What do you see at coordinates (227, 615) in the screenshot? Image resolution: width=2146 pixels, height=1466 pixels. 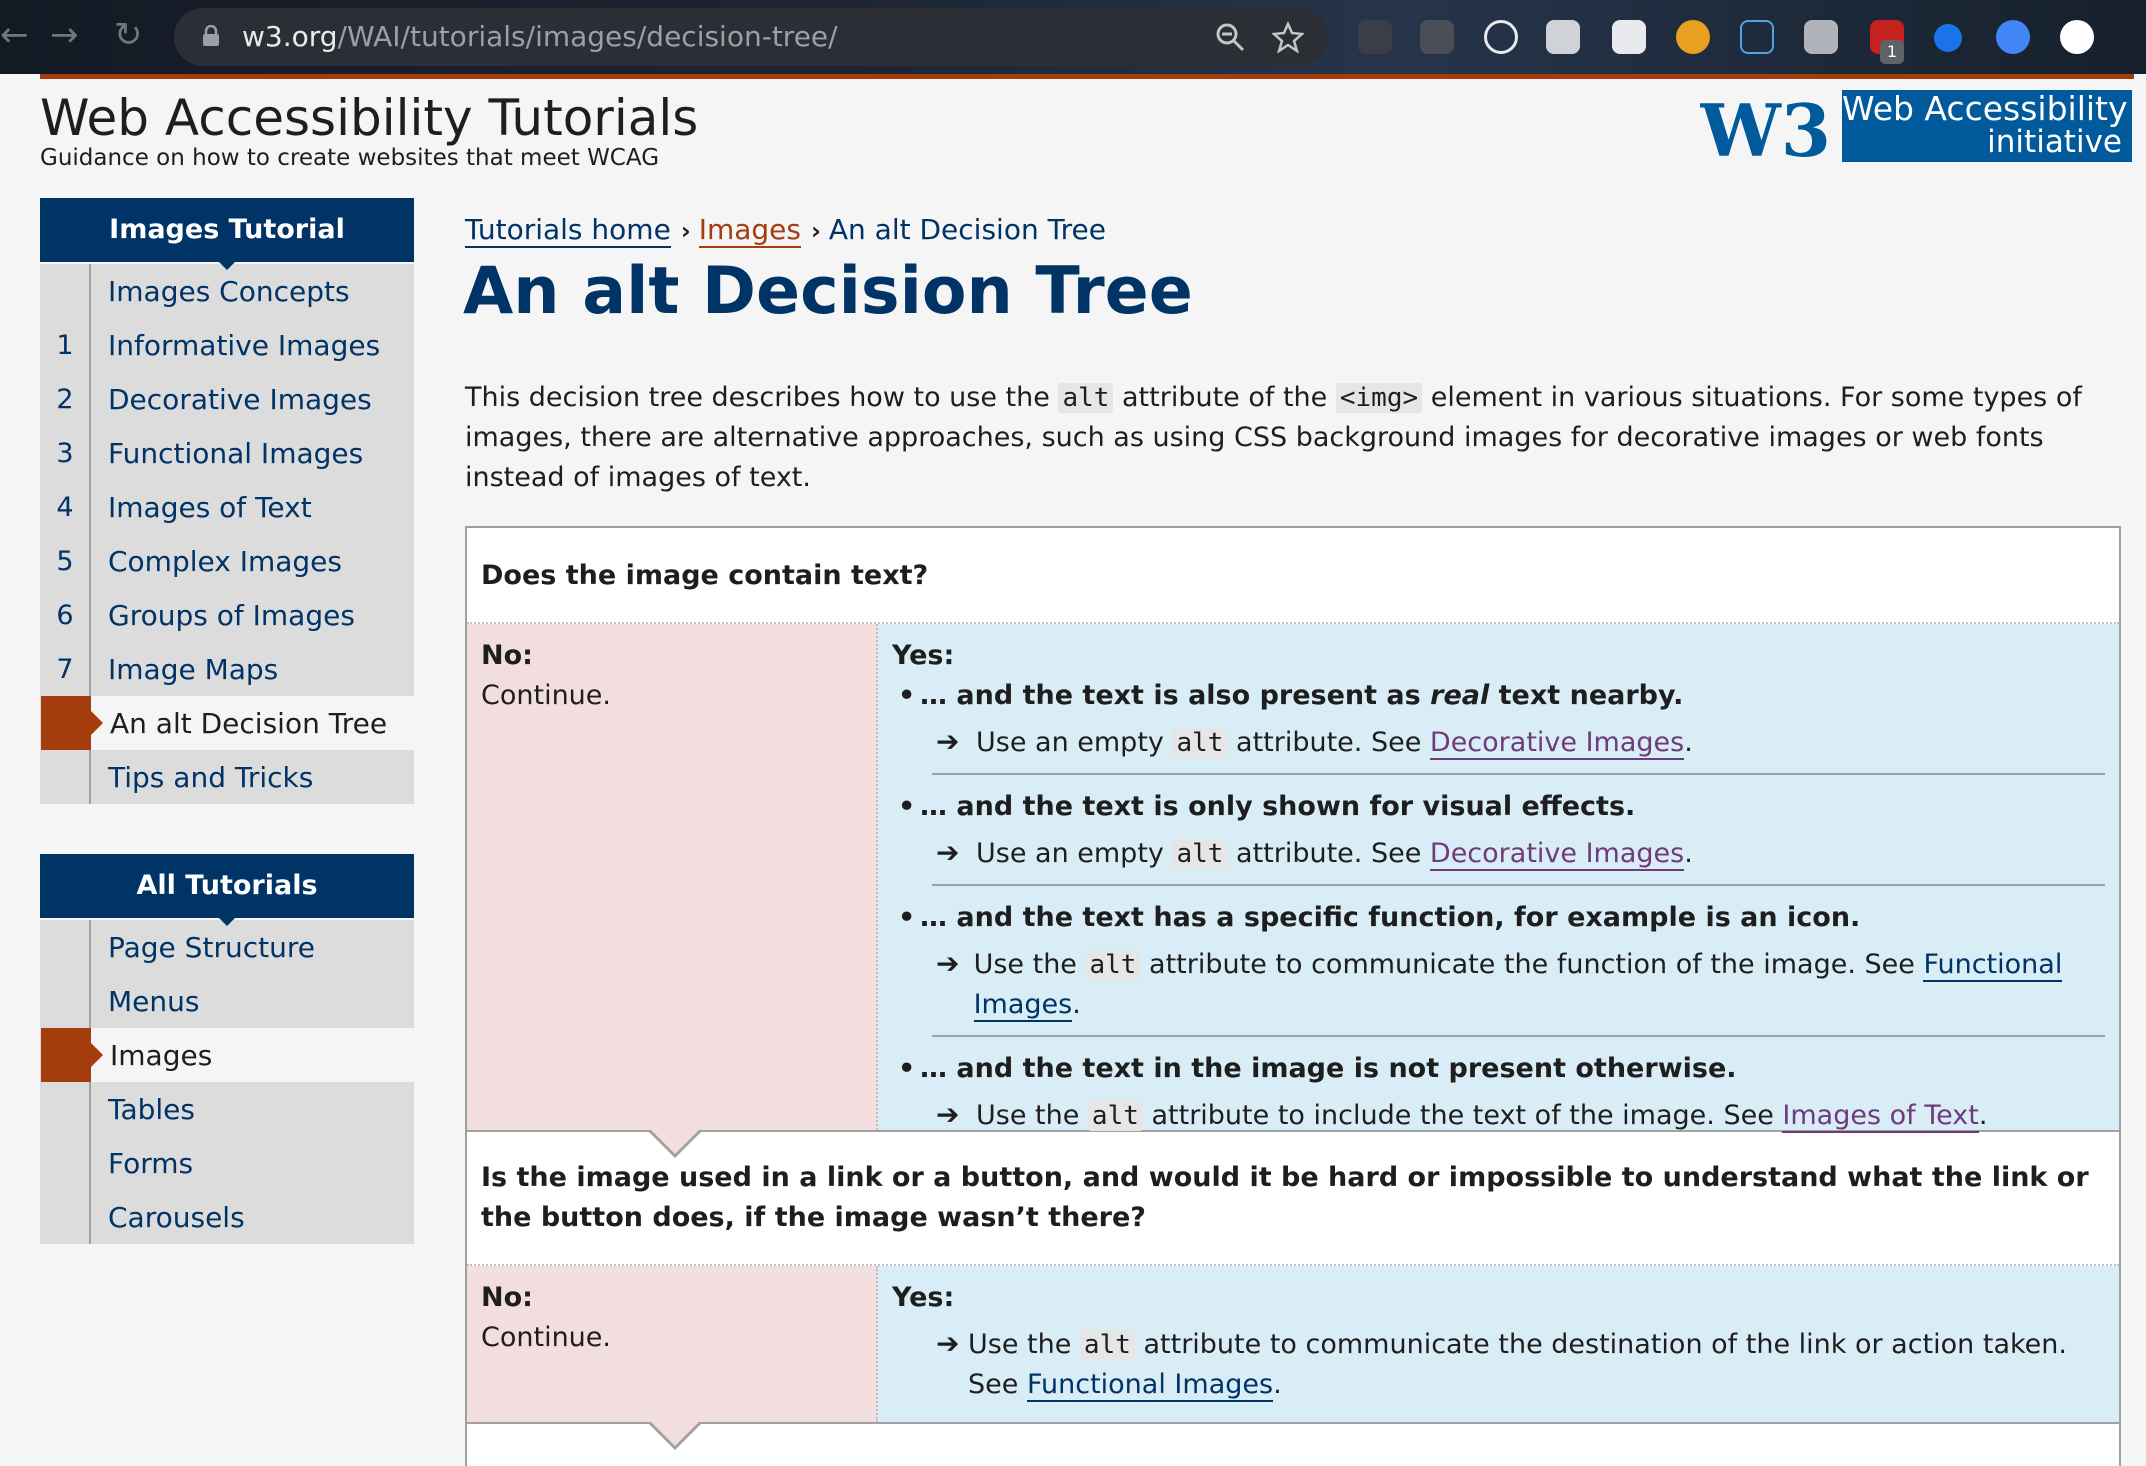 I see `nav-item-groups-of-images: 6 Groups of Images` at bounding box center [227, 615].